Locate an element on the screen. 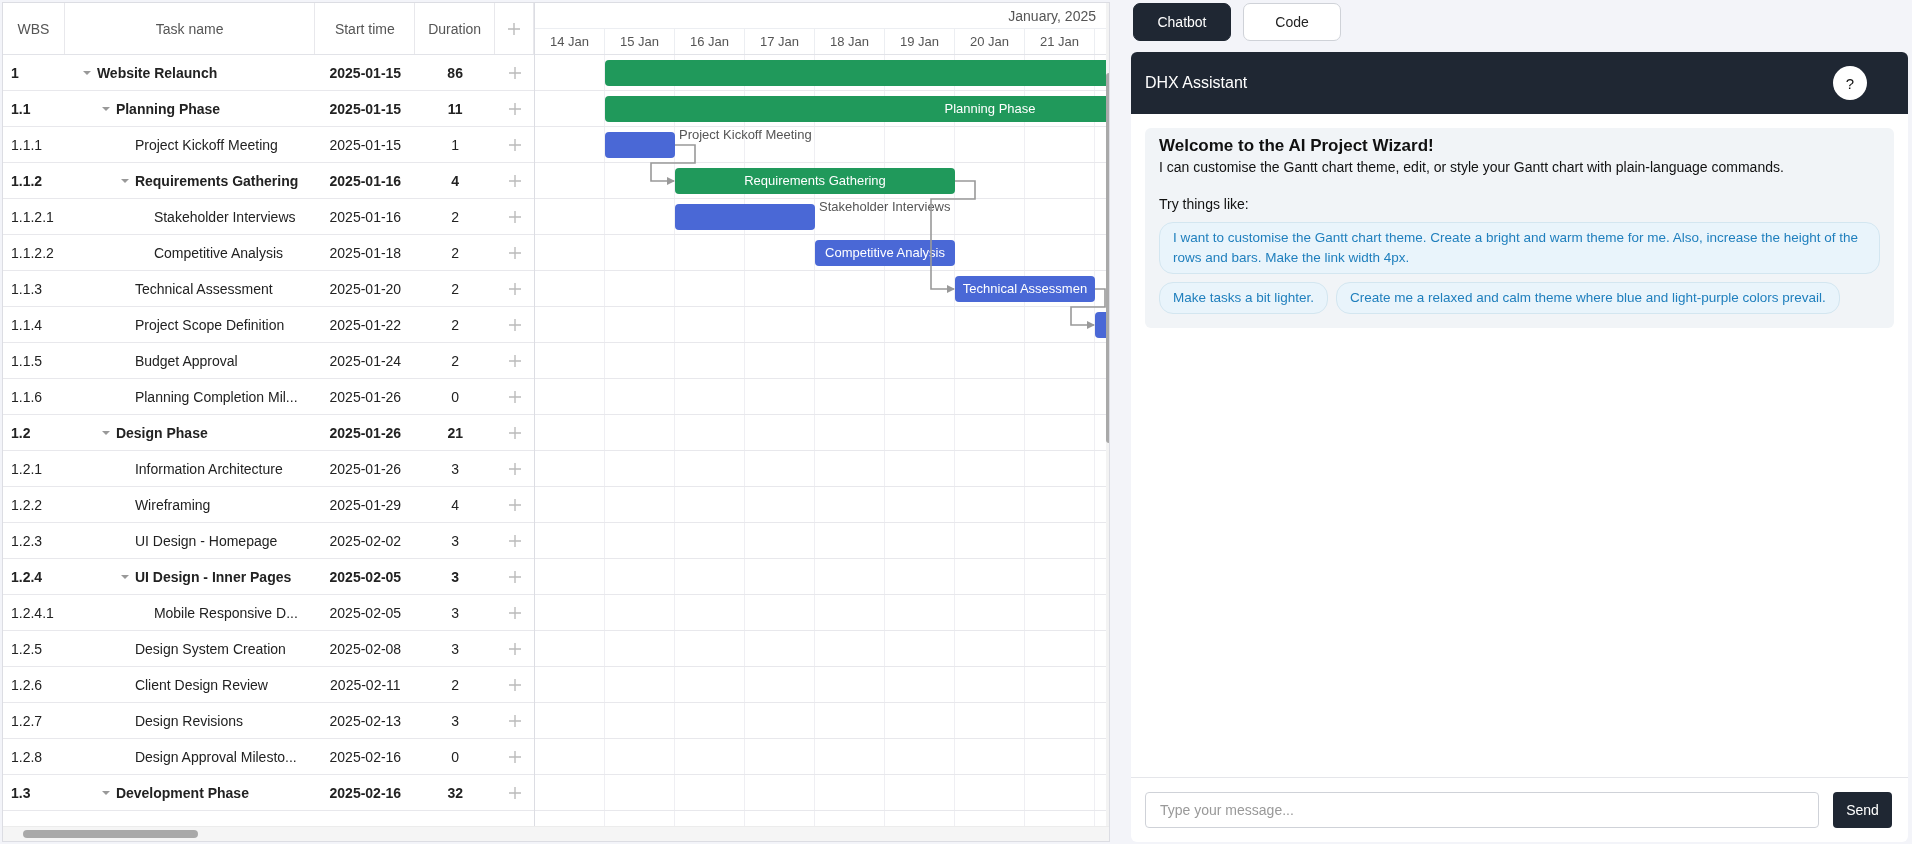  wbs-cell: 1 is located at coordinates (15, 72).